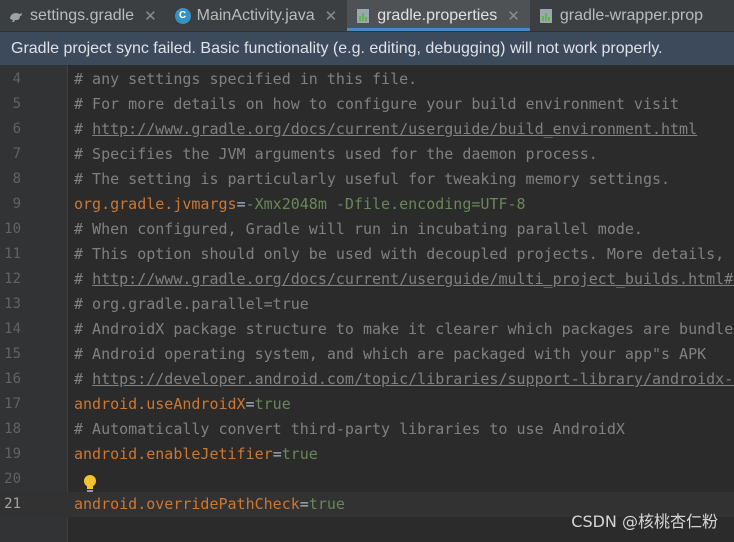  I want to click on tab-label: gradle.properties, so click(437, 15).